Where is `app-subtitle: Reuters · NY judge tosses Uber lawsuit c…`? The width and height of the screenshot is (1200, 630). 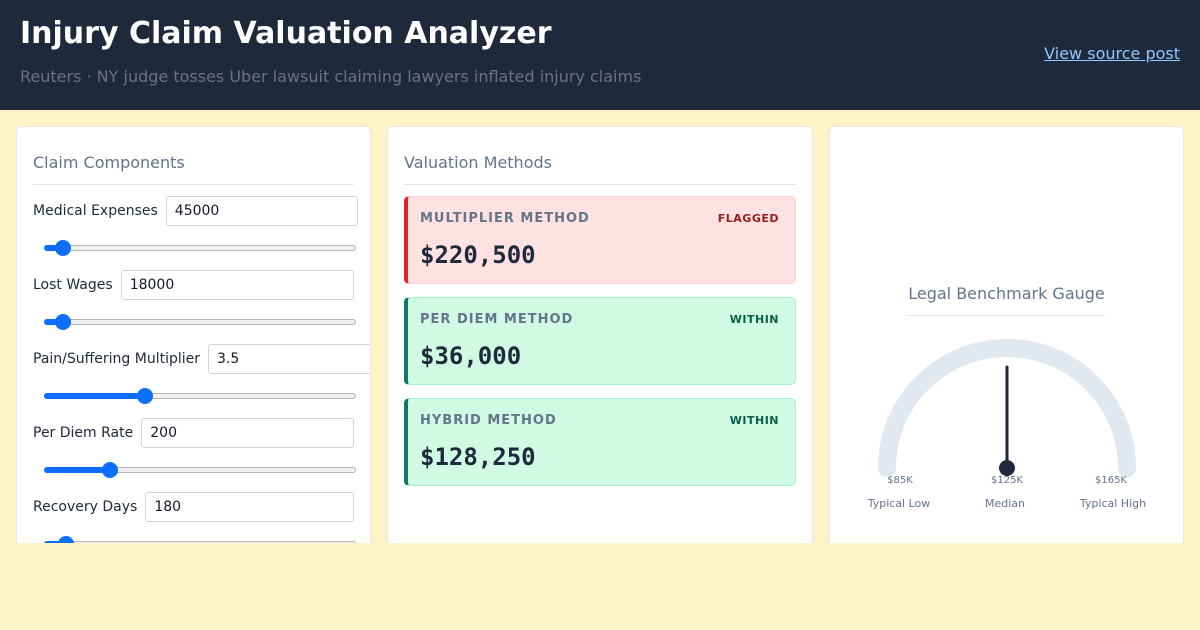 app-subtitle: Reuters · NY judge tosses Uber lawsuit c… is located at coordinates (331, 76).